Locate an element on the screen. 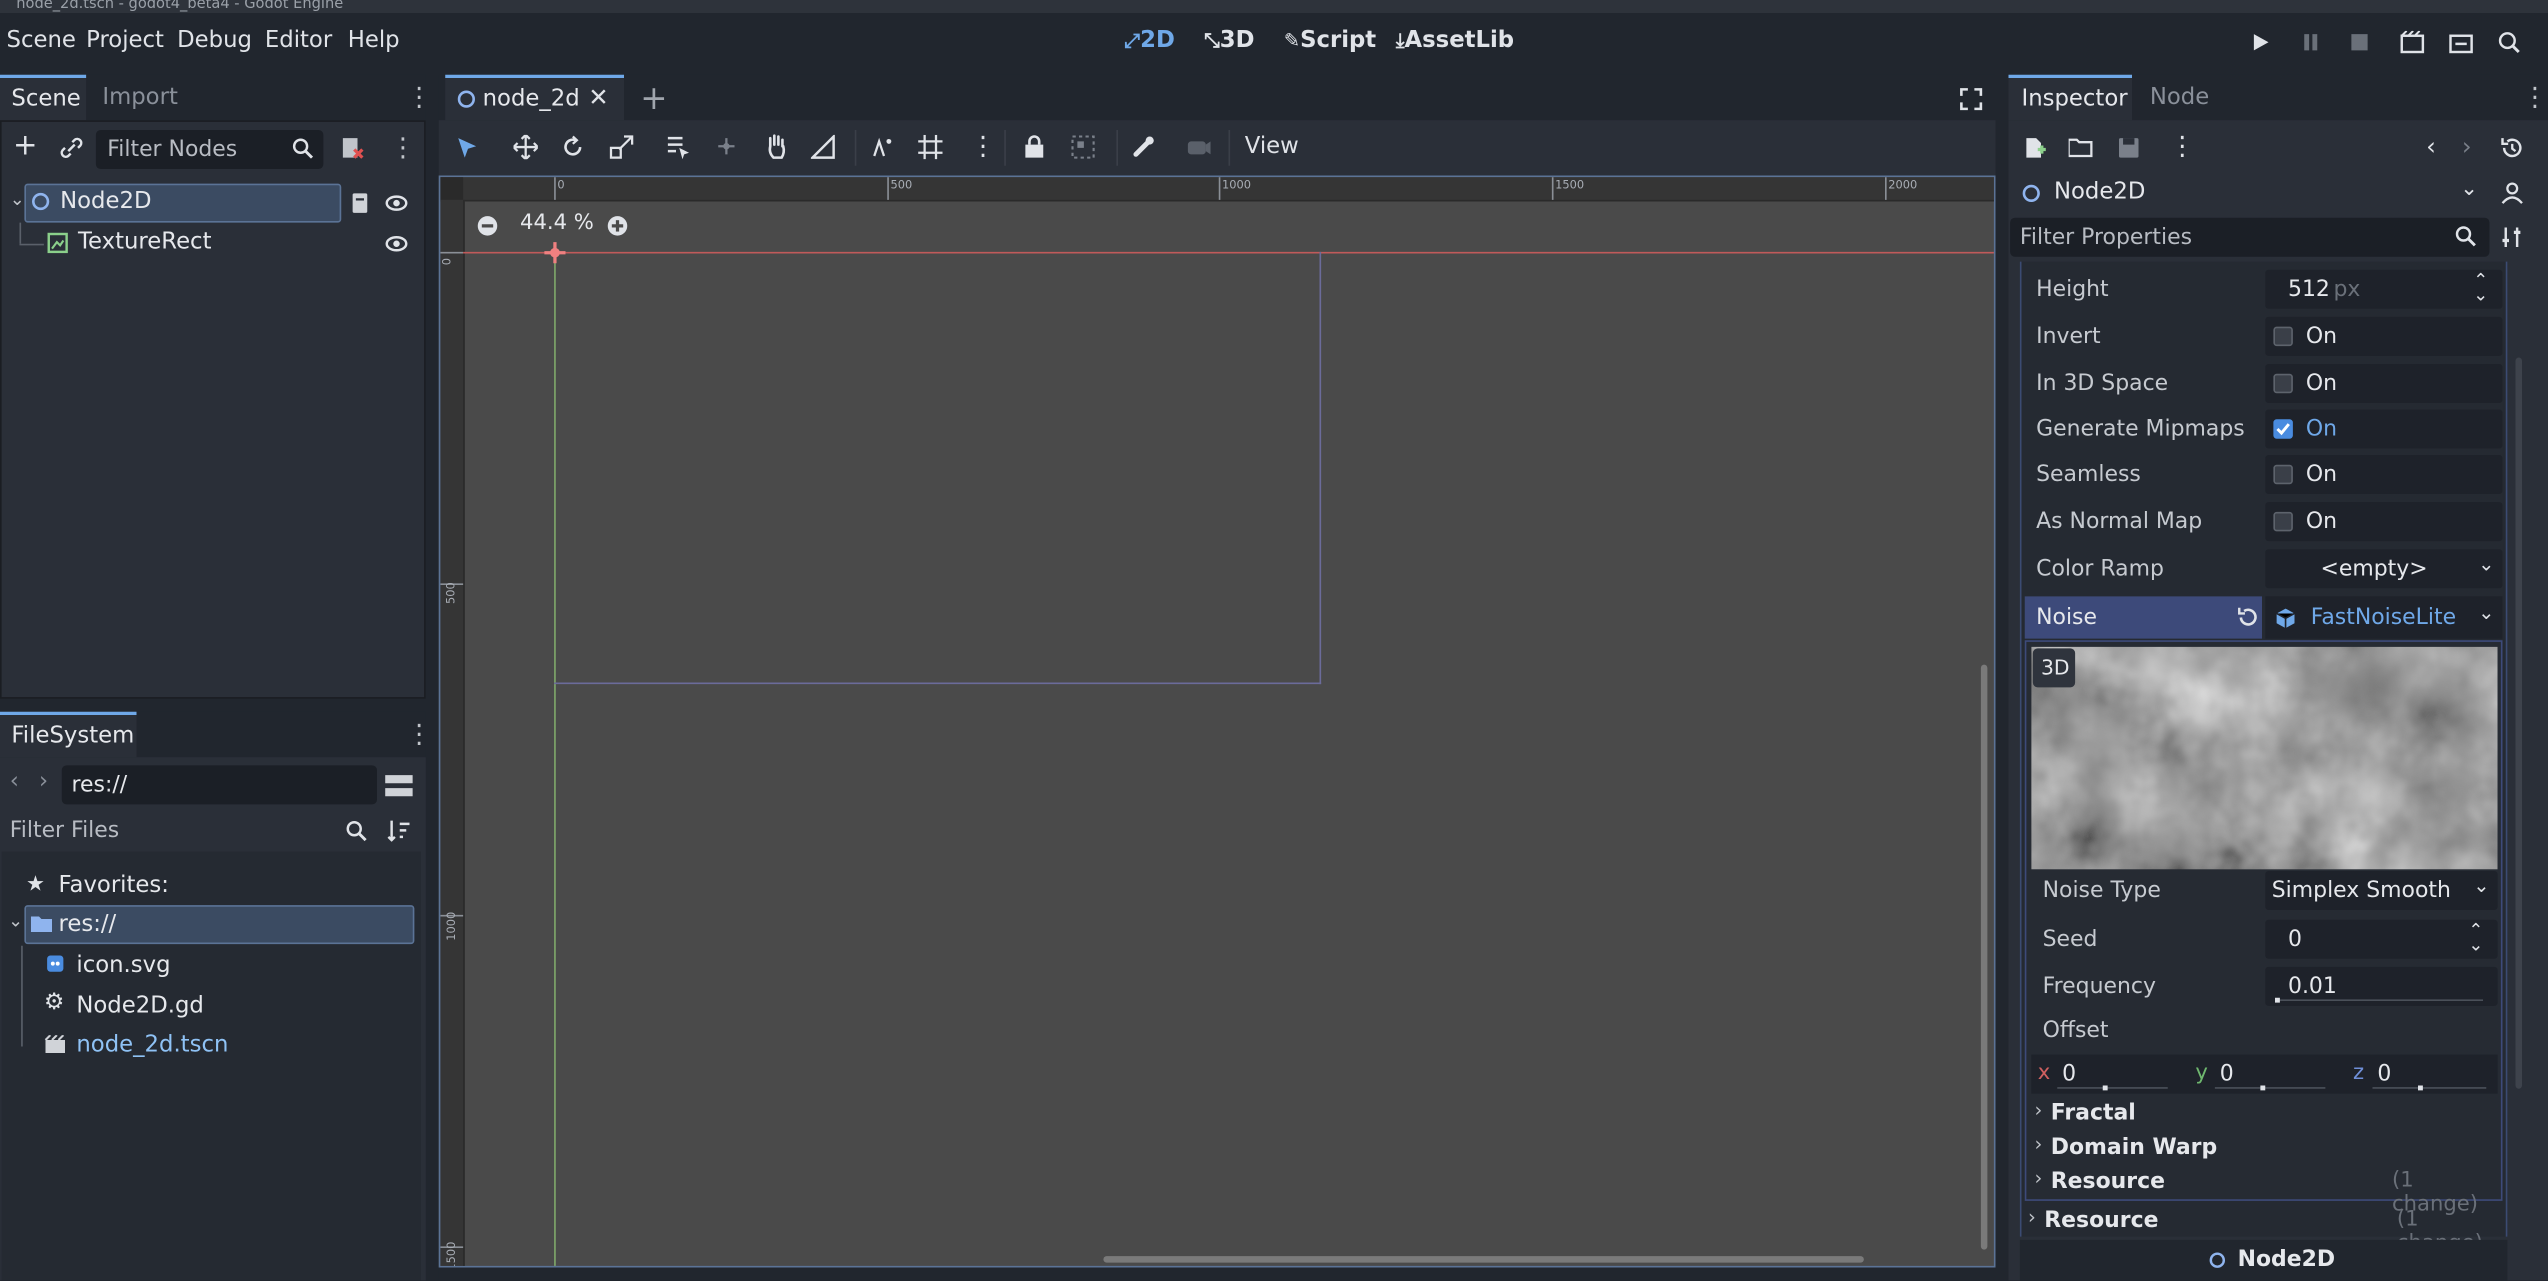 This screenshot has height=1281, width=2548. detach-script-icon is located at coordinates (352, 149).